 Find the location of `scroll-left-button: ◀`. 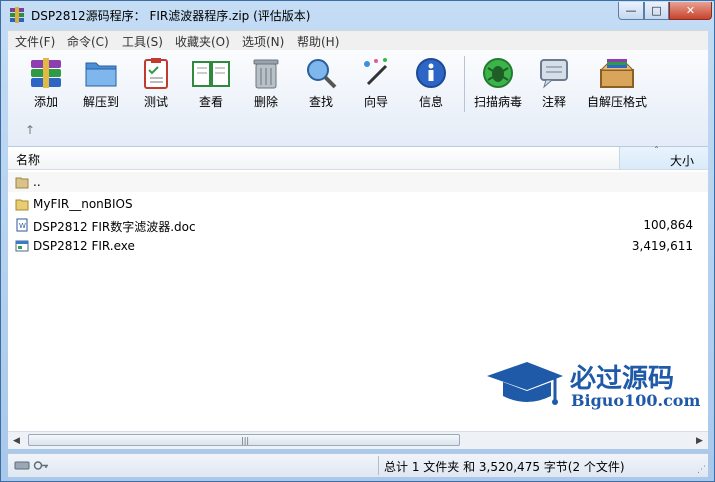

scroll-left-button: ◀ is located at coordinates (16, 440).